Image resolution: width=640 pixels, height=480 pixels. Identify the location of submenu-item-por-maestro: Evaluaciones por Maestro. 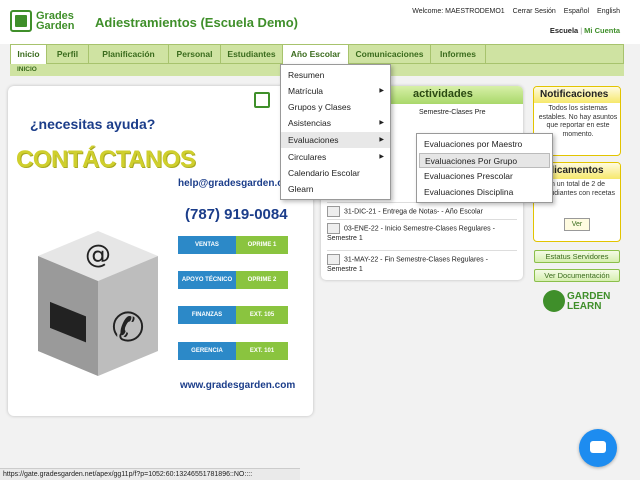
(484, 144).